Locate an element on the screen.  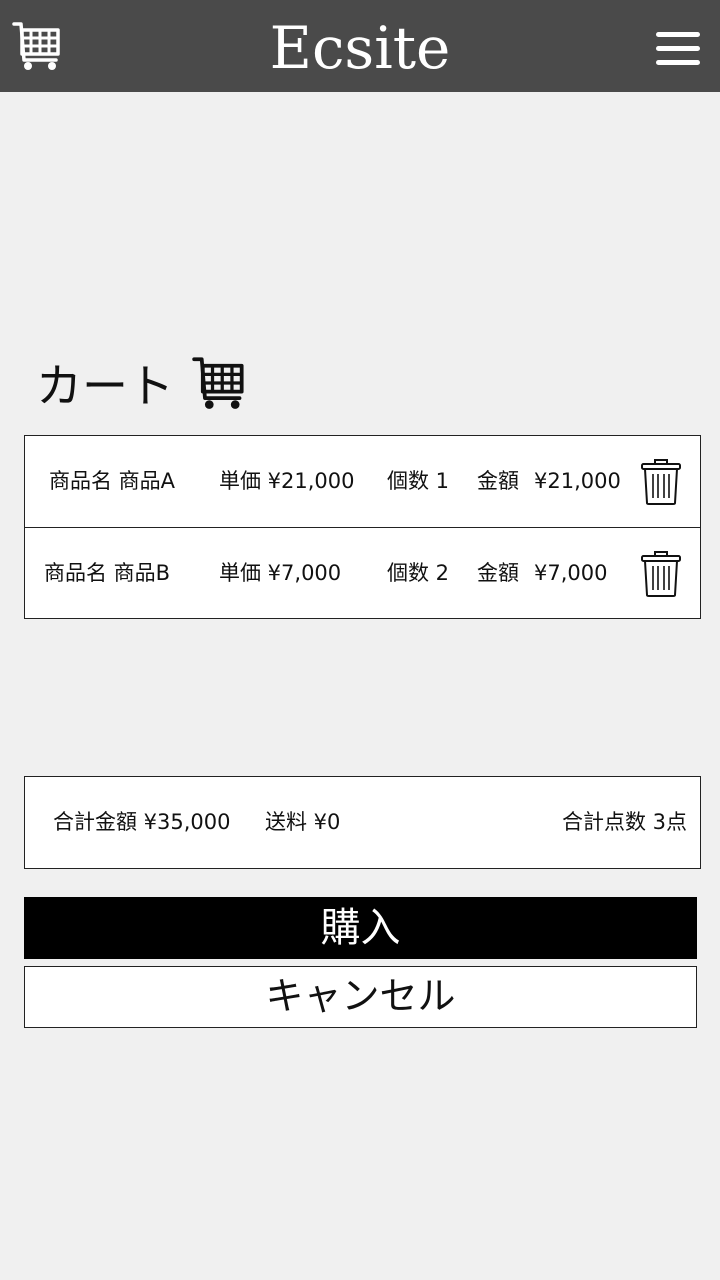
menu-button is located at coordinates (679, 49).